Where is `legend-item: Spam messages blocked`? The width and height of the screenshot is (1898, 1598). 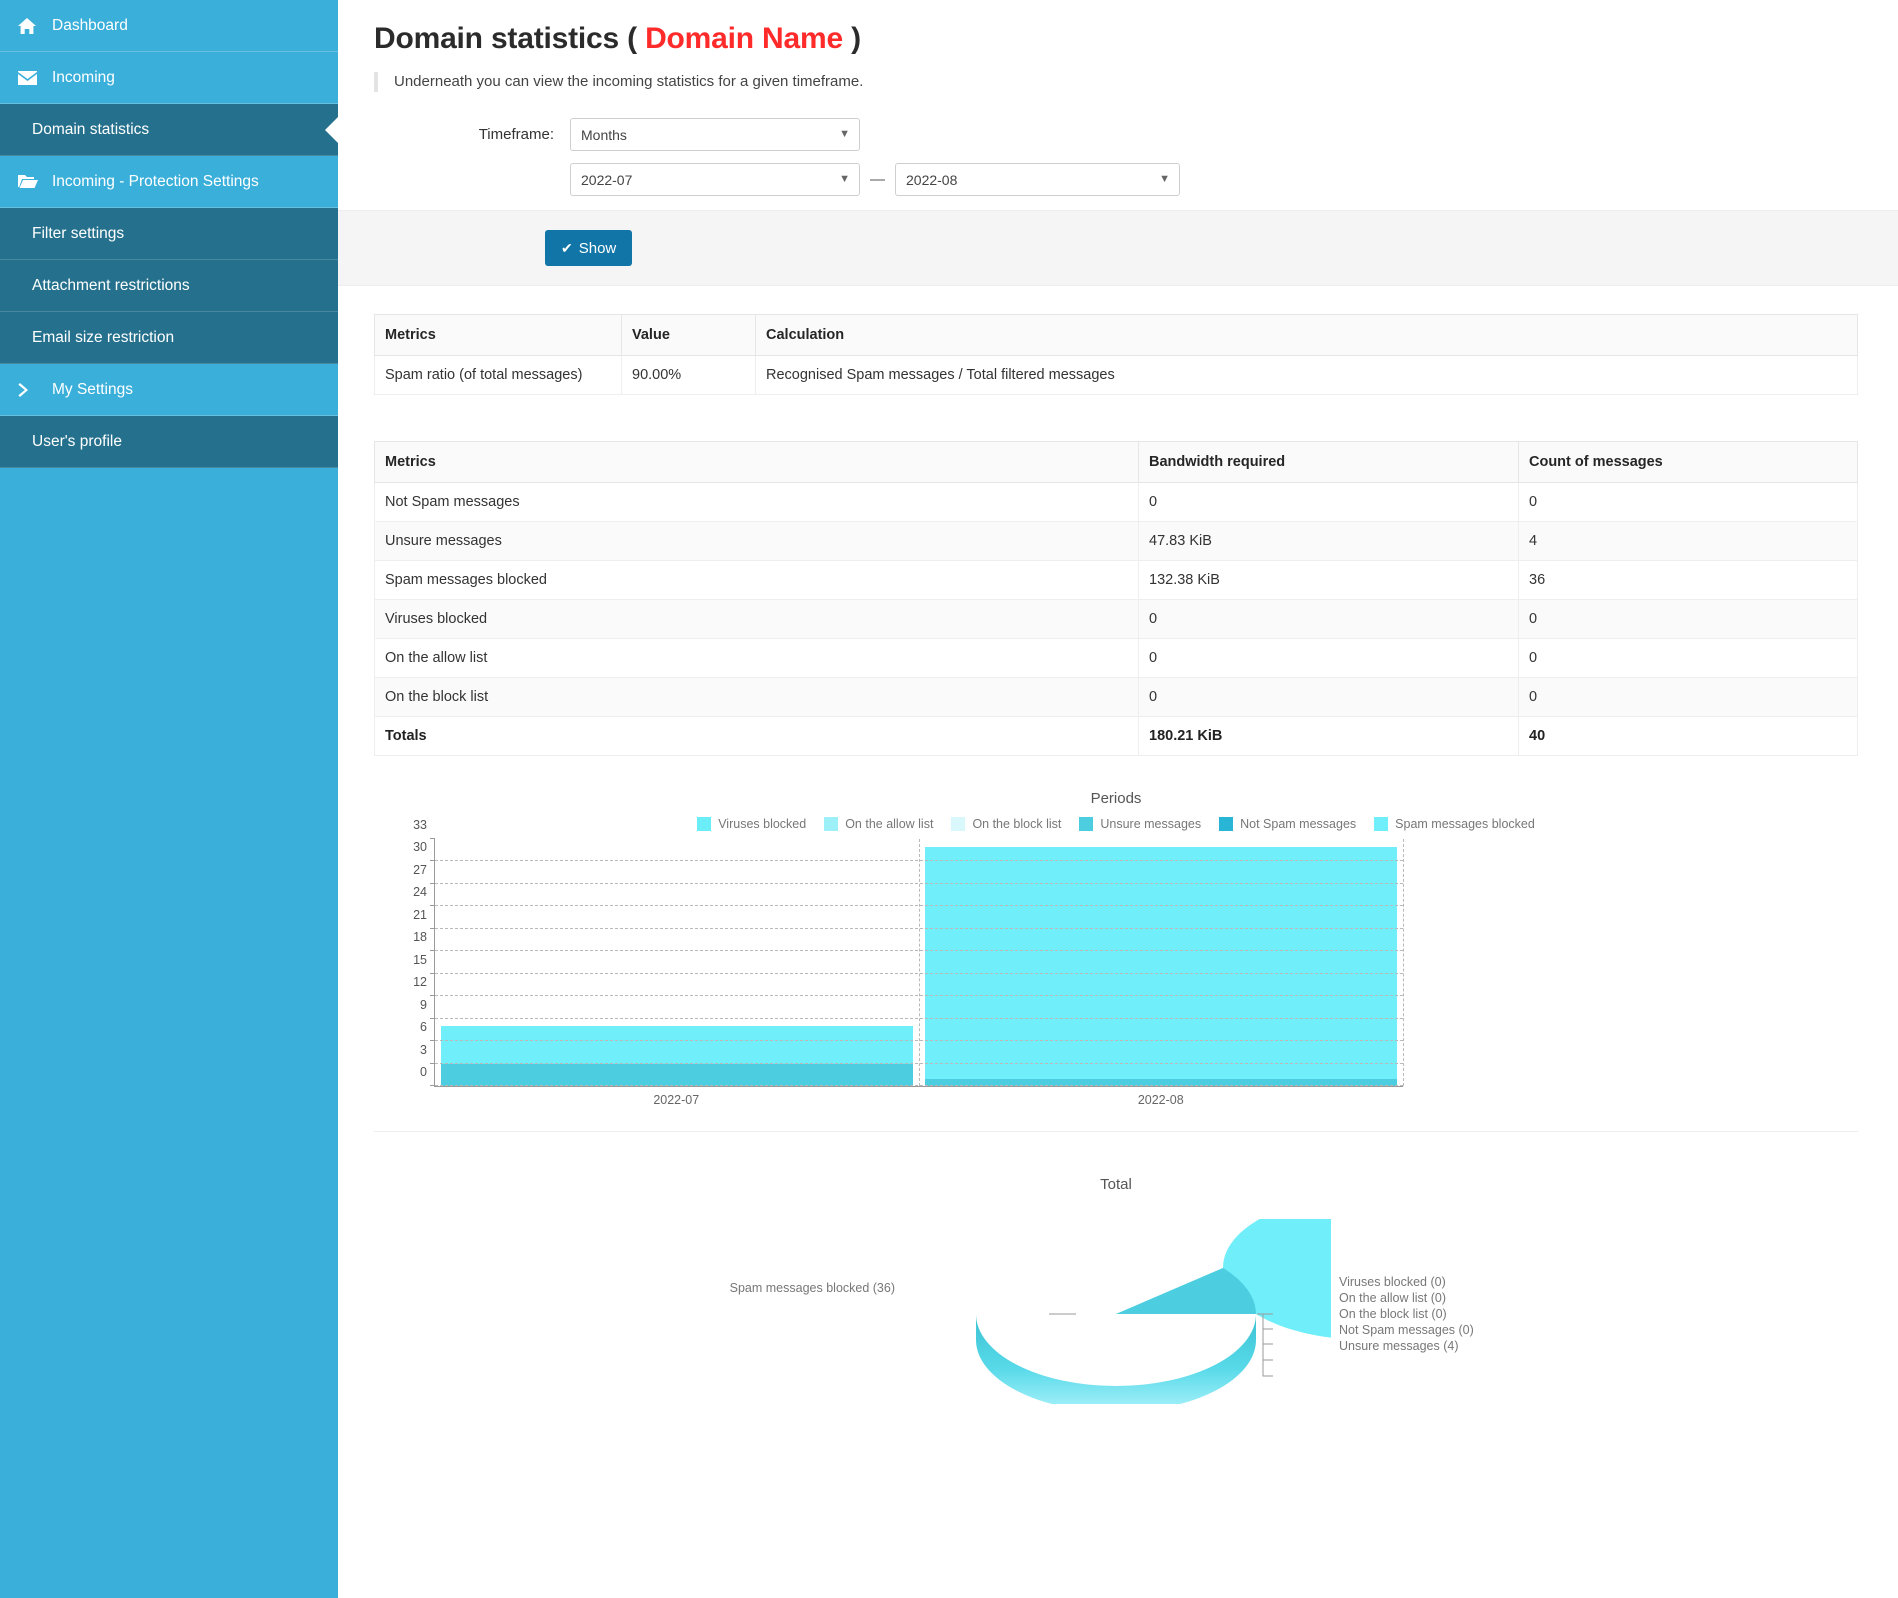 legend-item: Spam messages blocked is located at coordinates (1454, 824).